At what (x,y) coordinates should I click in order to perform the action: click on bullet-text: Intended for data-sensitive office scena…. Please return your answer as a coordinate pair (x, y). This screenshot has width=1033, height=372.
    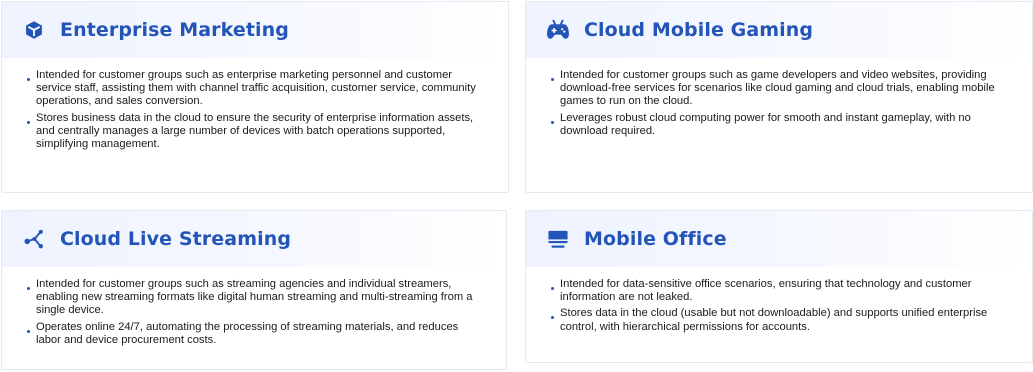
    Looking at the image, I should click on (766, 291).